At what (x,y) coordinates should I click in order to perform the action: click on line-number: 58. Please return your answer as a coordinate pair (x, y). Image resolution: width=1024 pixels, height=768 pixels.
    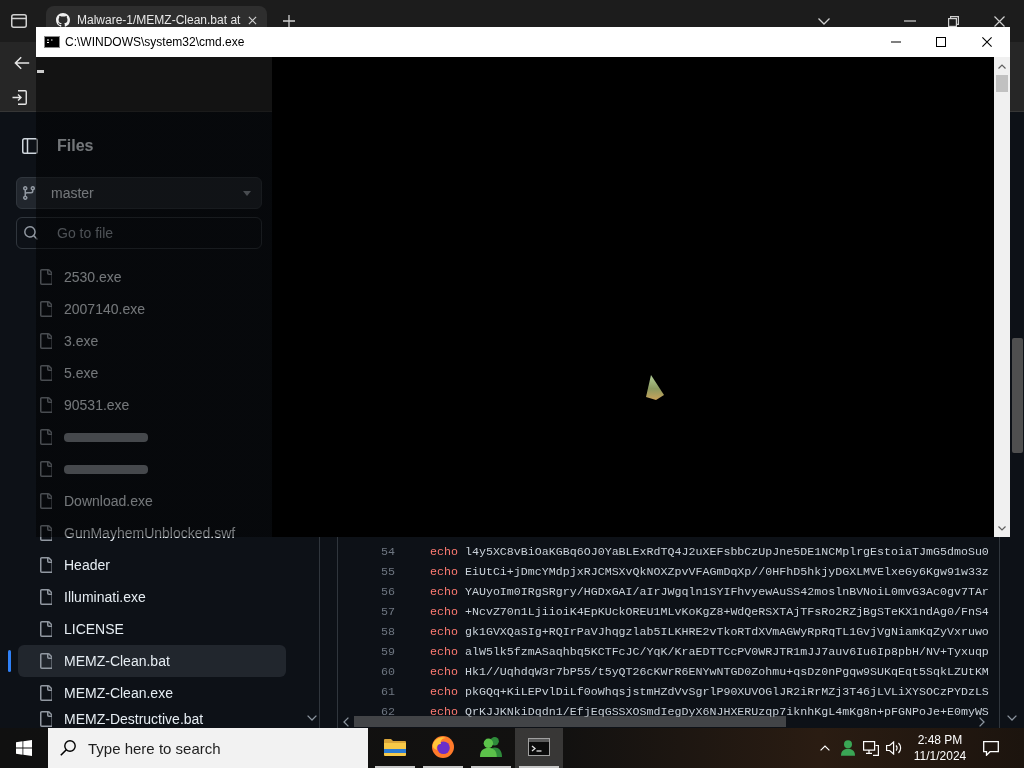
    Looking at the image, I should click on (387, 631).